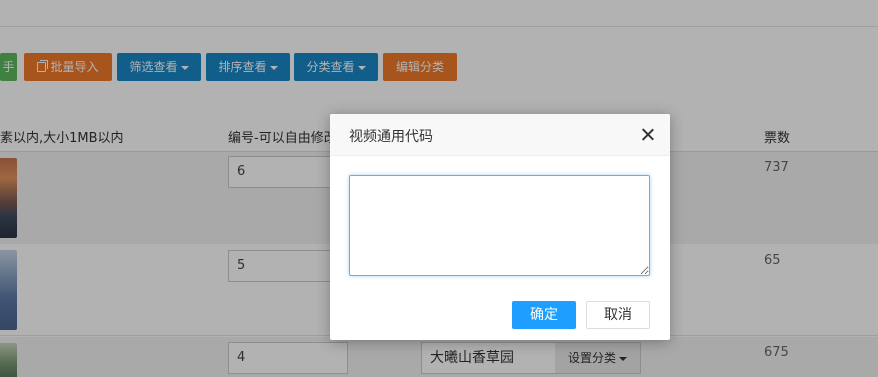 The height and width of the screenshot is (377, 878). Describe the element at coordinates (391, 137) in the screenshot. I see `dialog-title: 视频通用代码` at that location.